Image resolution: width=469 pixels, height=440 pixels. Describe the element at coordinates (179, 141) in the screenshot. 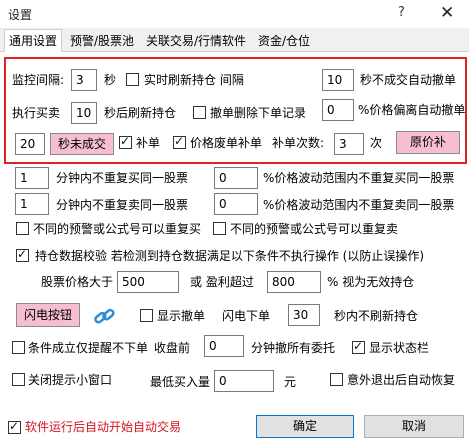

I see `price-invalid-resubmit-checkbox` at that location.